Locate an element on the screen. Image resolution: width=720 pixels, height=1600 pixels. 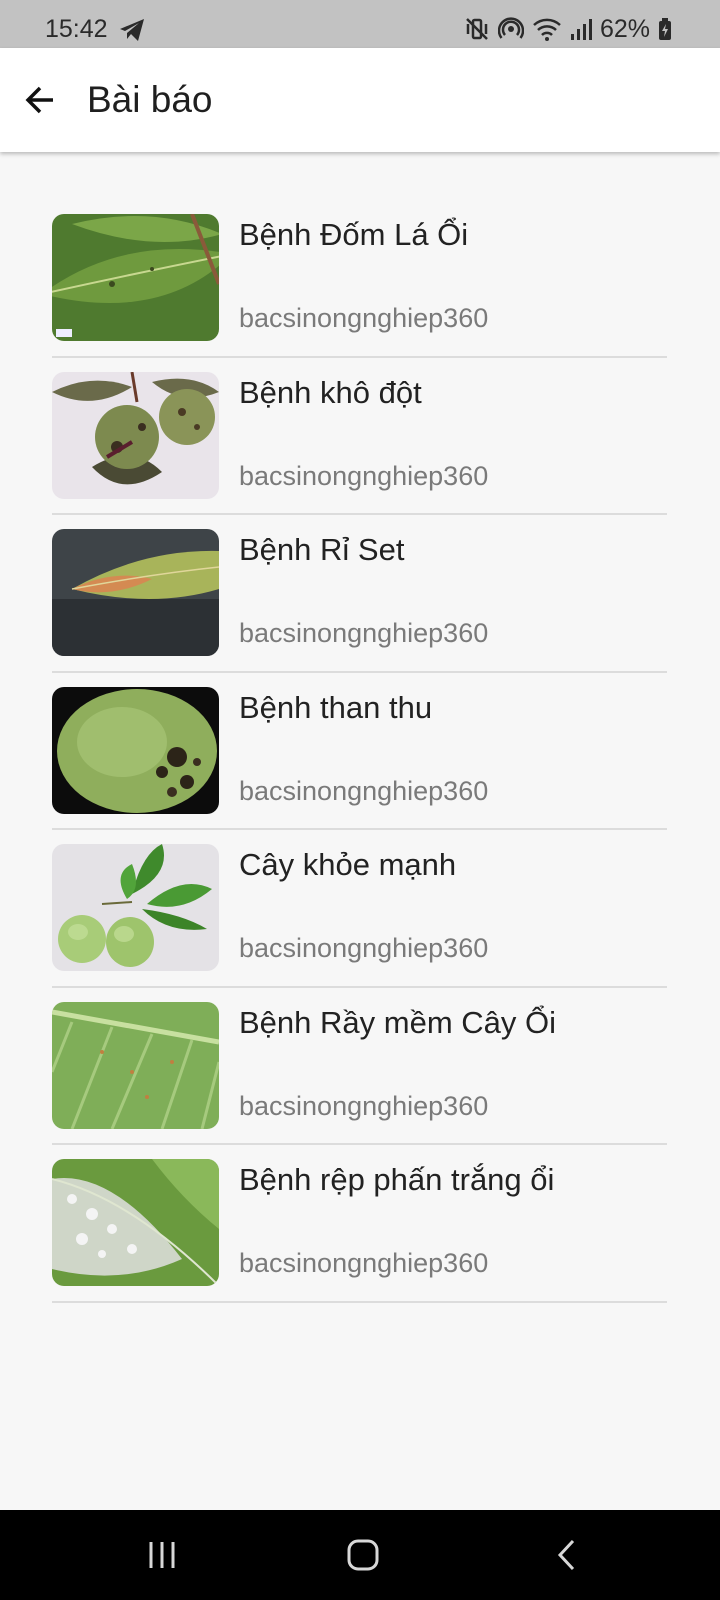
status-bar: 15:42 62% is located at coordinates (360, 24).